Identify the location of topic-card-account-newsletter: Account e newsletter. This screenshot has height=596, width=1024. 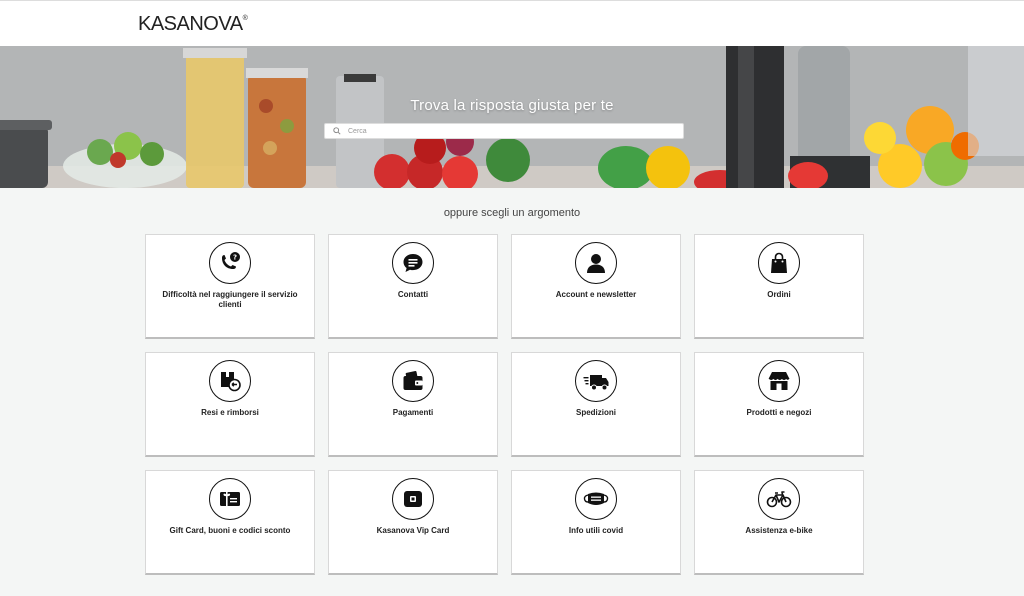
(596, 286).